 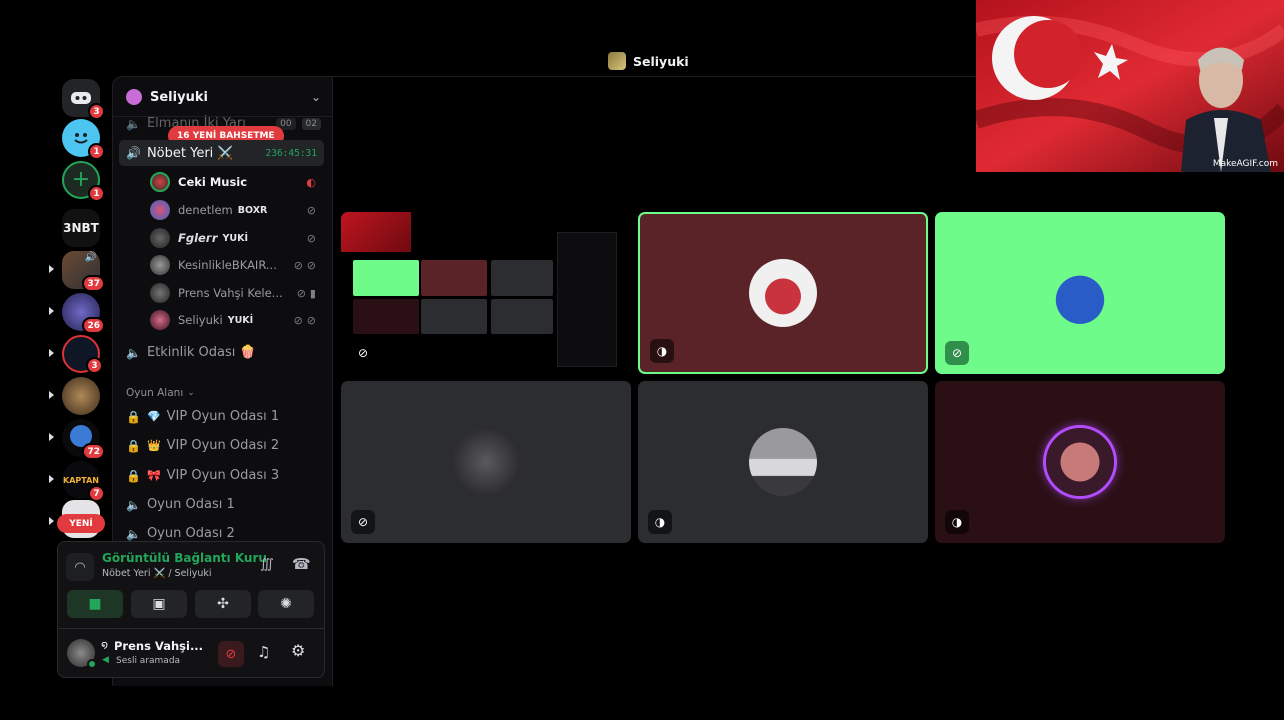 What do you see at coordinates (386, 316) in the screenshot?
I see `share-thumb-purple` at bounding box center [386, 316].